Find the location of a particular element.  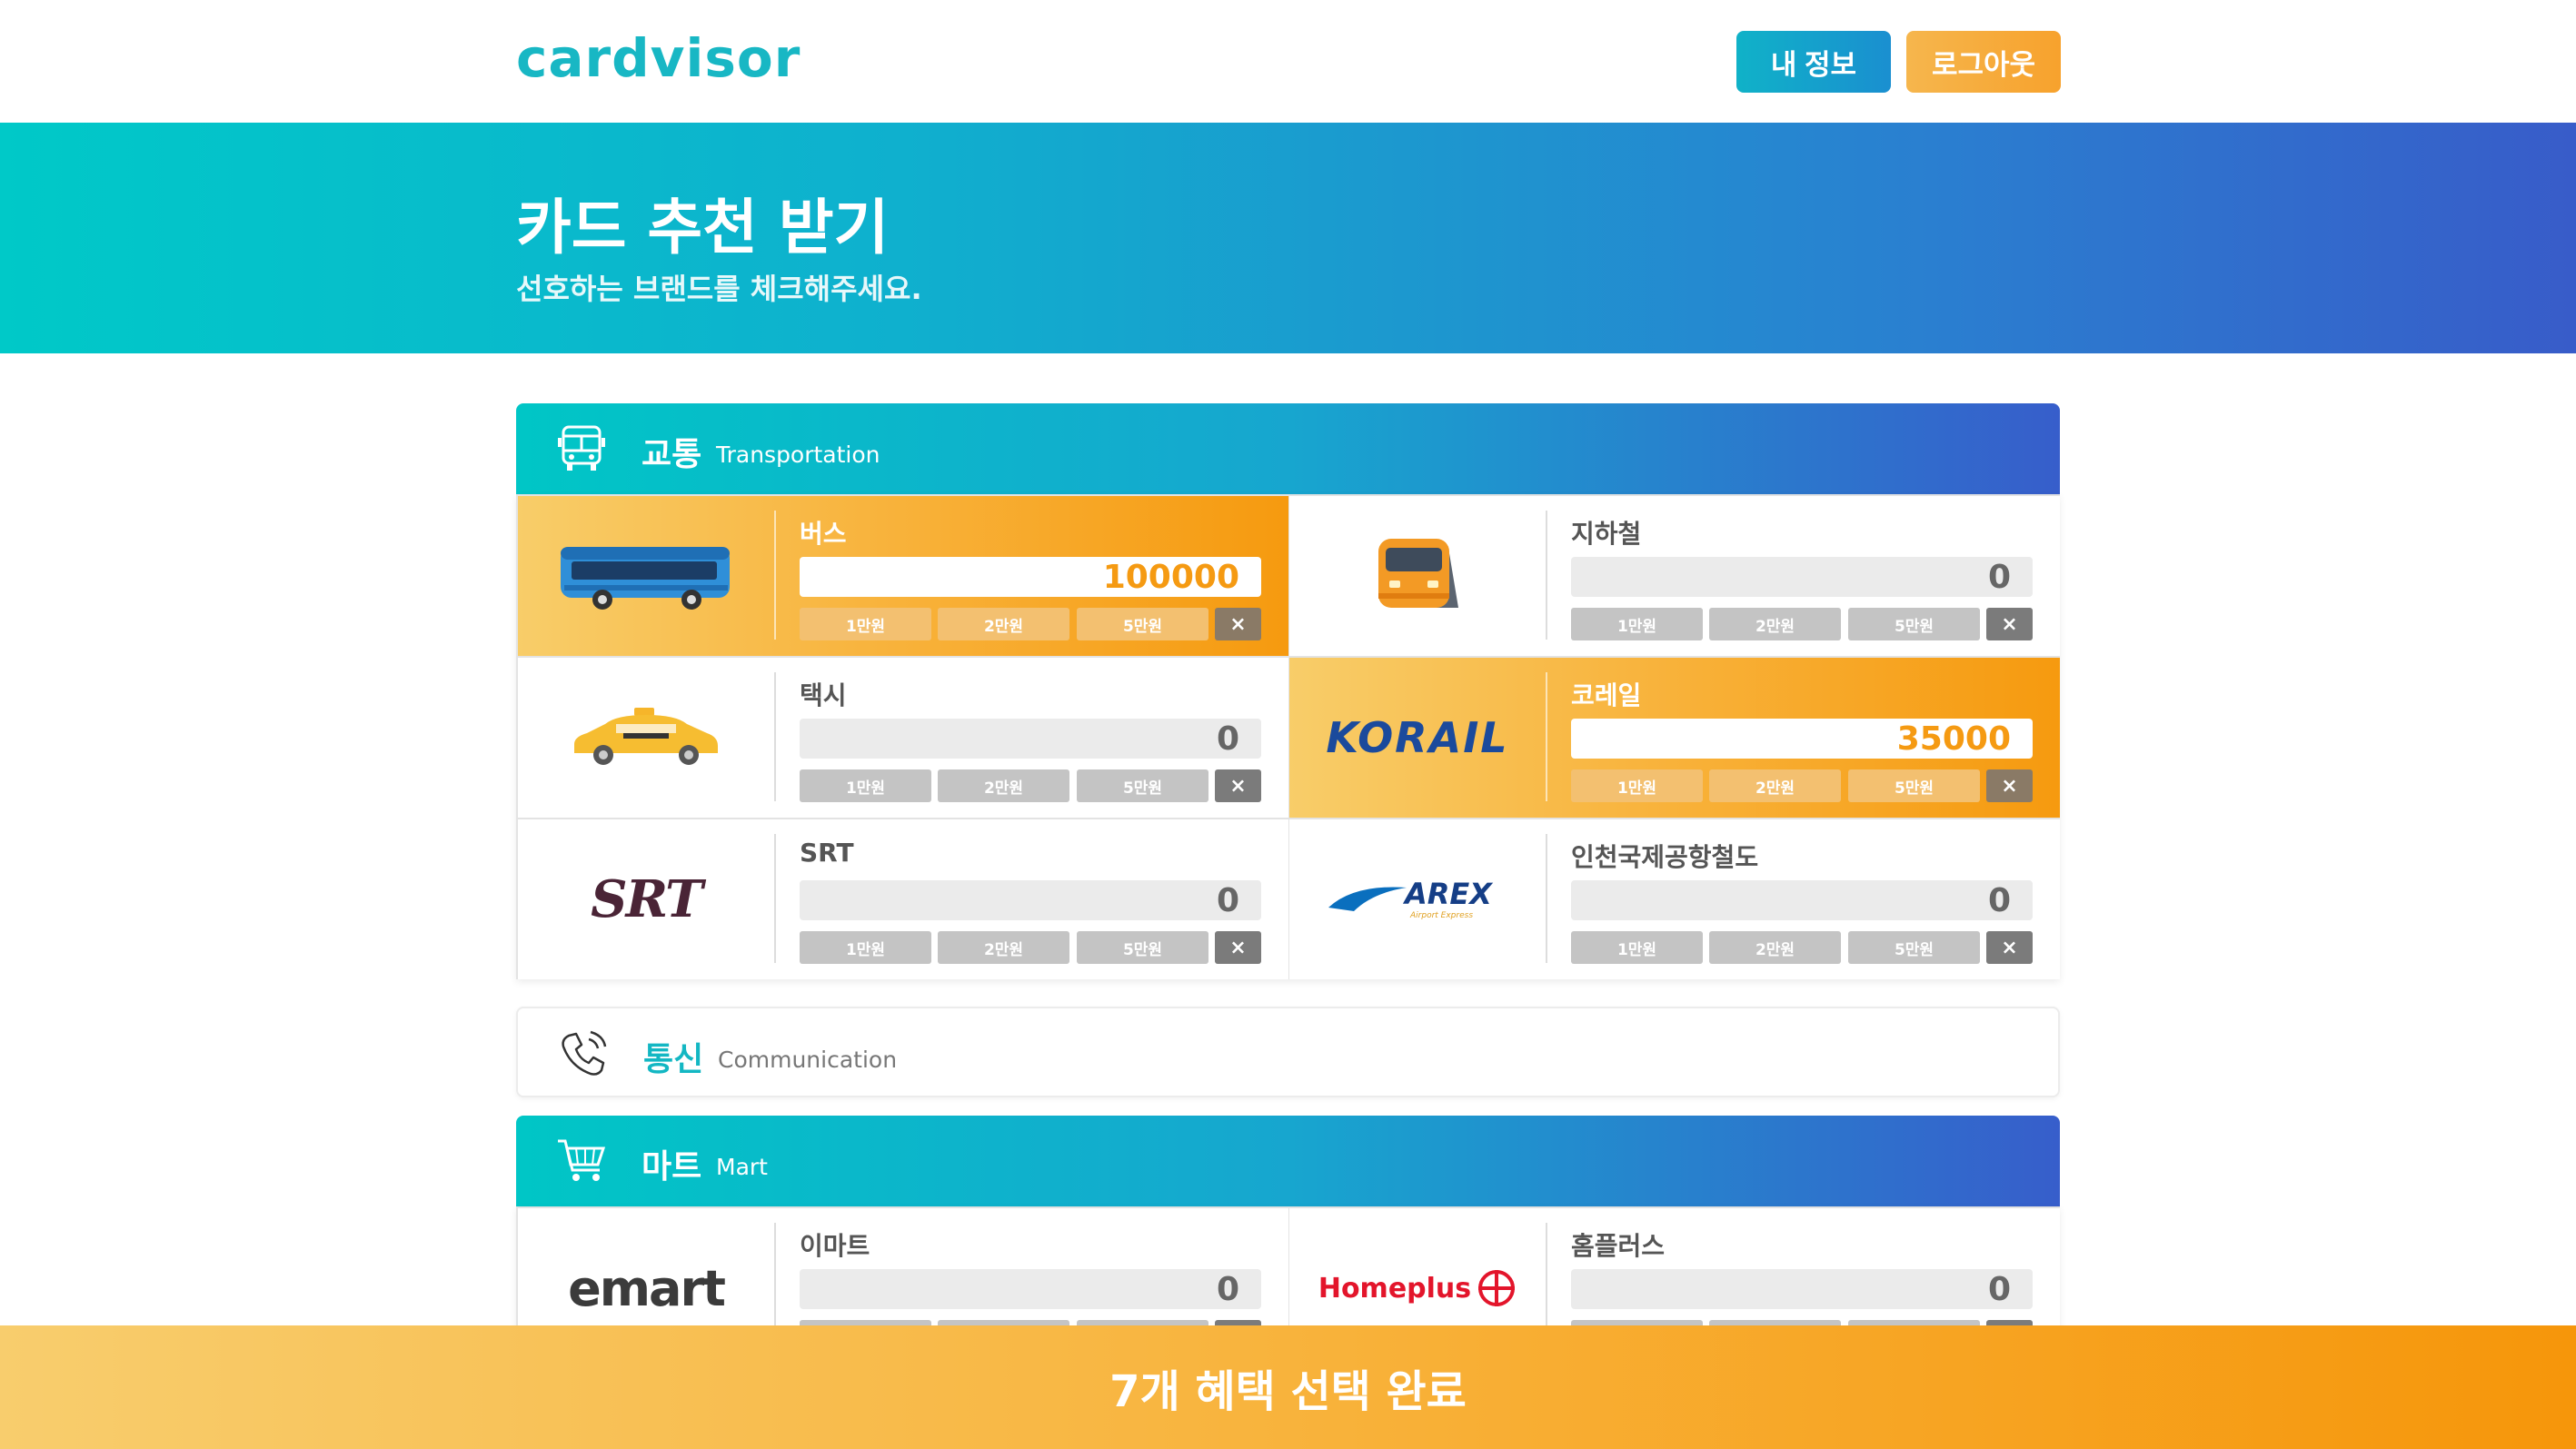

arex-logo: AREX Airport Express is located at coordinates (1418, 899).